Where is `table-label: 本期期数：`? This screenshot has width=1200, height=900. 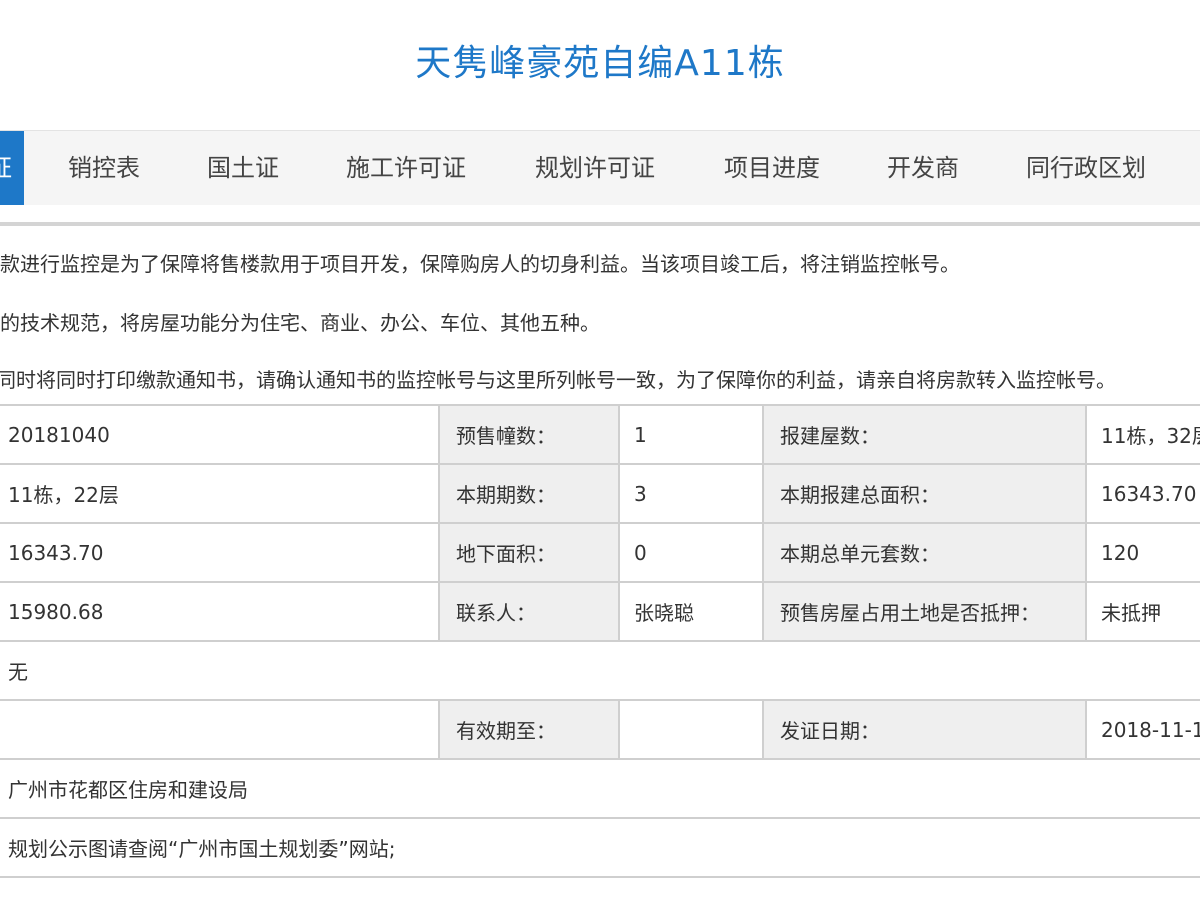
table-label: 本期期数： is located at coordinates (529, 493).